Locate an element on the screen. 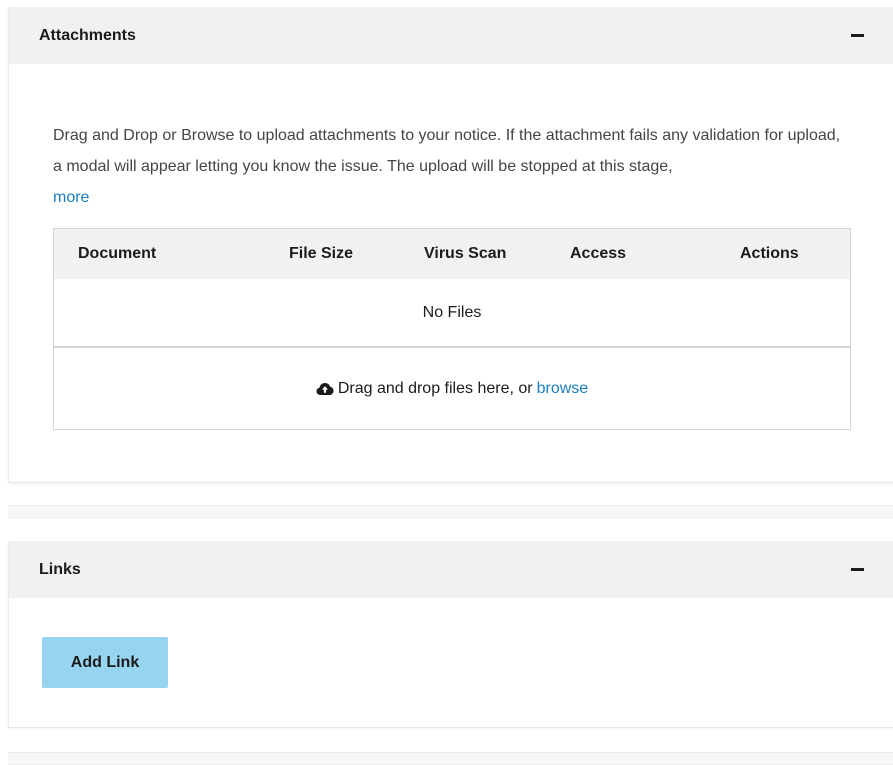  bottom-divider is located at coordinates (450, 758).